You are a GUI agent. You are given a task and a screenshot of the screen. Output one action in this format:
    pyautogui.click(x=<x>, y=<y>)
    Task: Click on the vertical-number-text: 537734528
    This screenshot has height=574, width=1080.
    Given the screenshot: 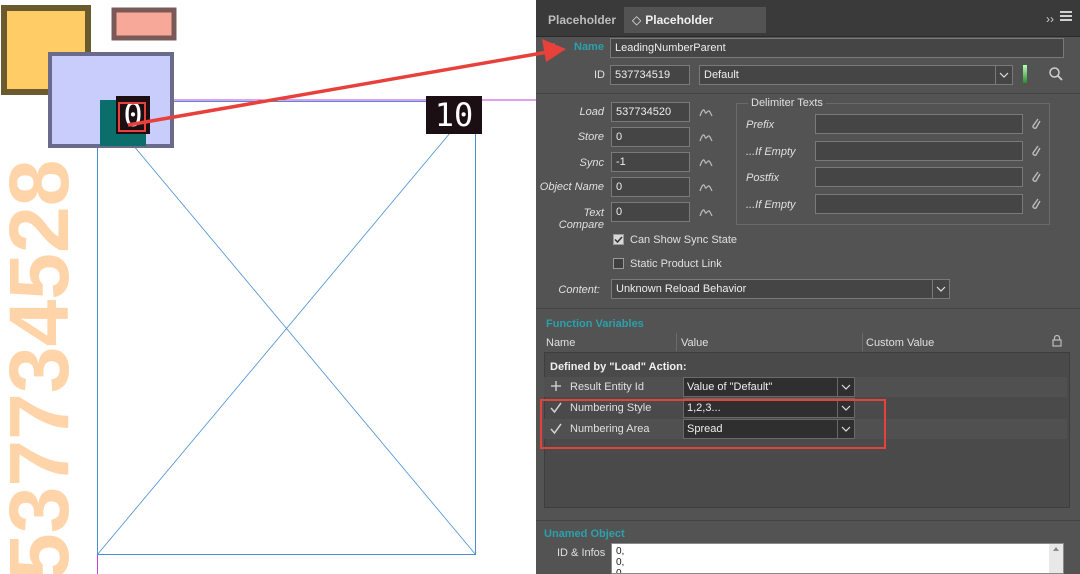 What is the action you would take?
    pyautogui.click(x=43, y=367)
    